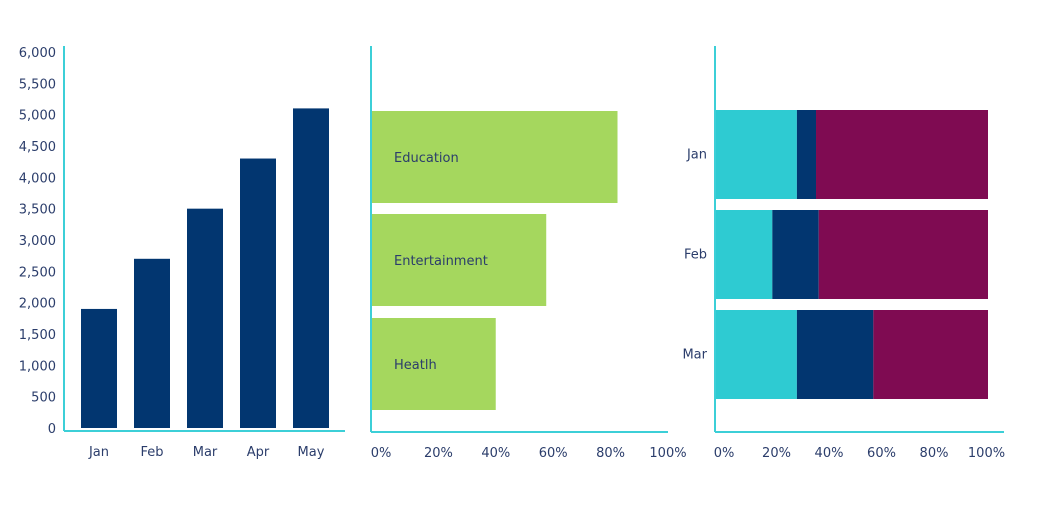  Describe the element at coordinates (695, 255) in the screenshot. I see `y-tick-label: Feb` at that location.